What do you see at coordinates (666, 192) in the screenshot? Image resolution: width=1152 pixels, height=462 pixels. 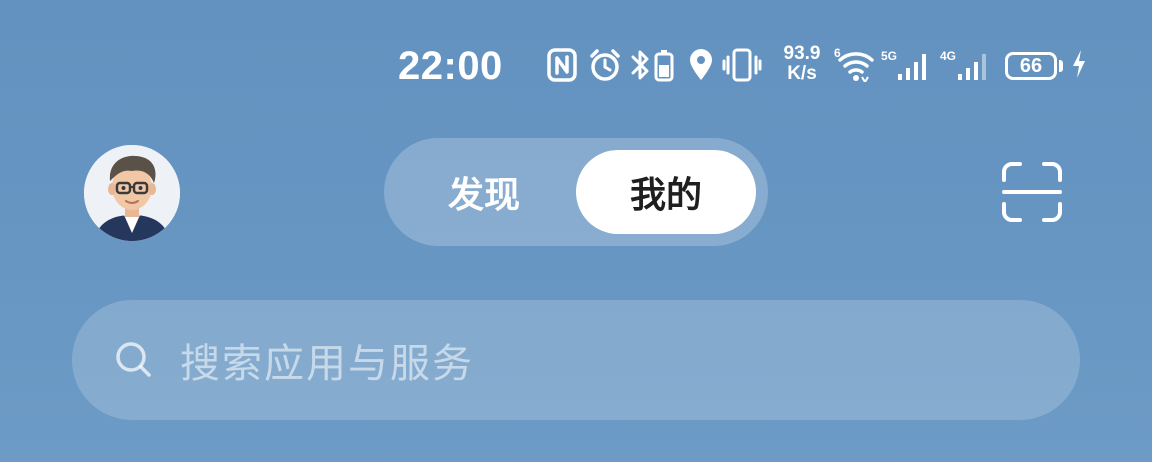 I see `tab-mine: 我的` at bounding box center [666, 192].